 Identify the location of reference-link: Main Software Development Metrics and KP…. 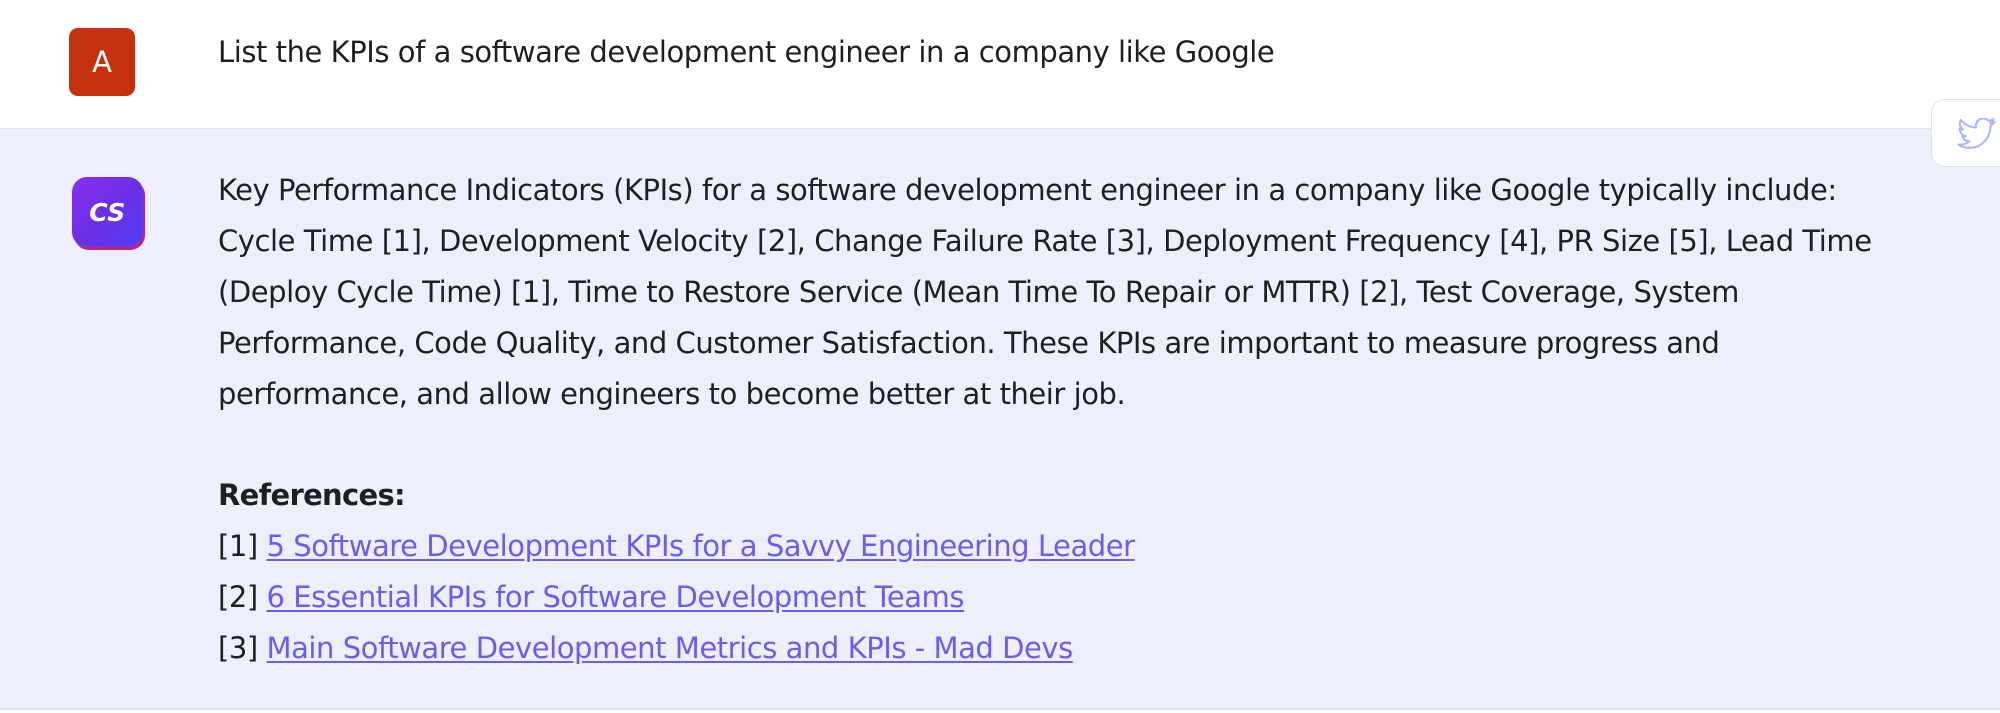
(670, 648).